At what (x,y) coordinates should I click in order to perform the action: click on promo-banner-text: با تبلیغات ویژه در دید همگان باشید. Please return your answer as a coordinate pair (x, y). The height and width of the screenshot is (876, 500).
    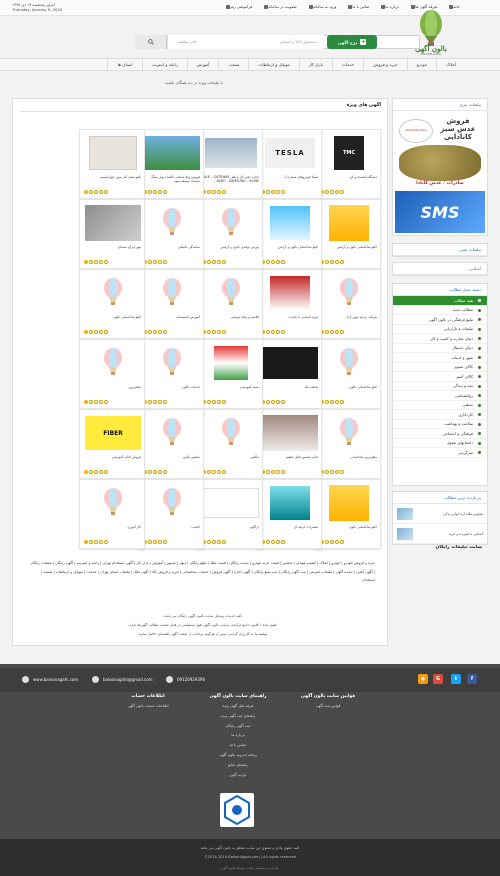
    Looking at the image, I should click on (194, 82).